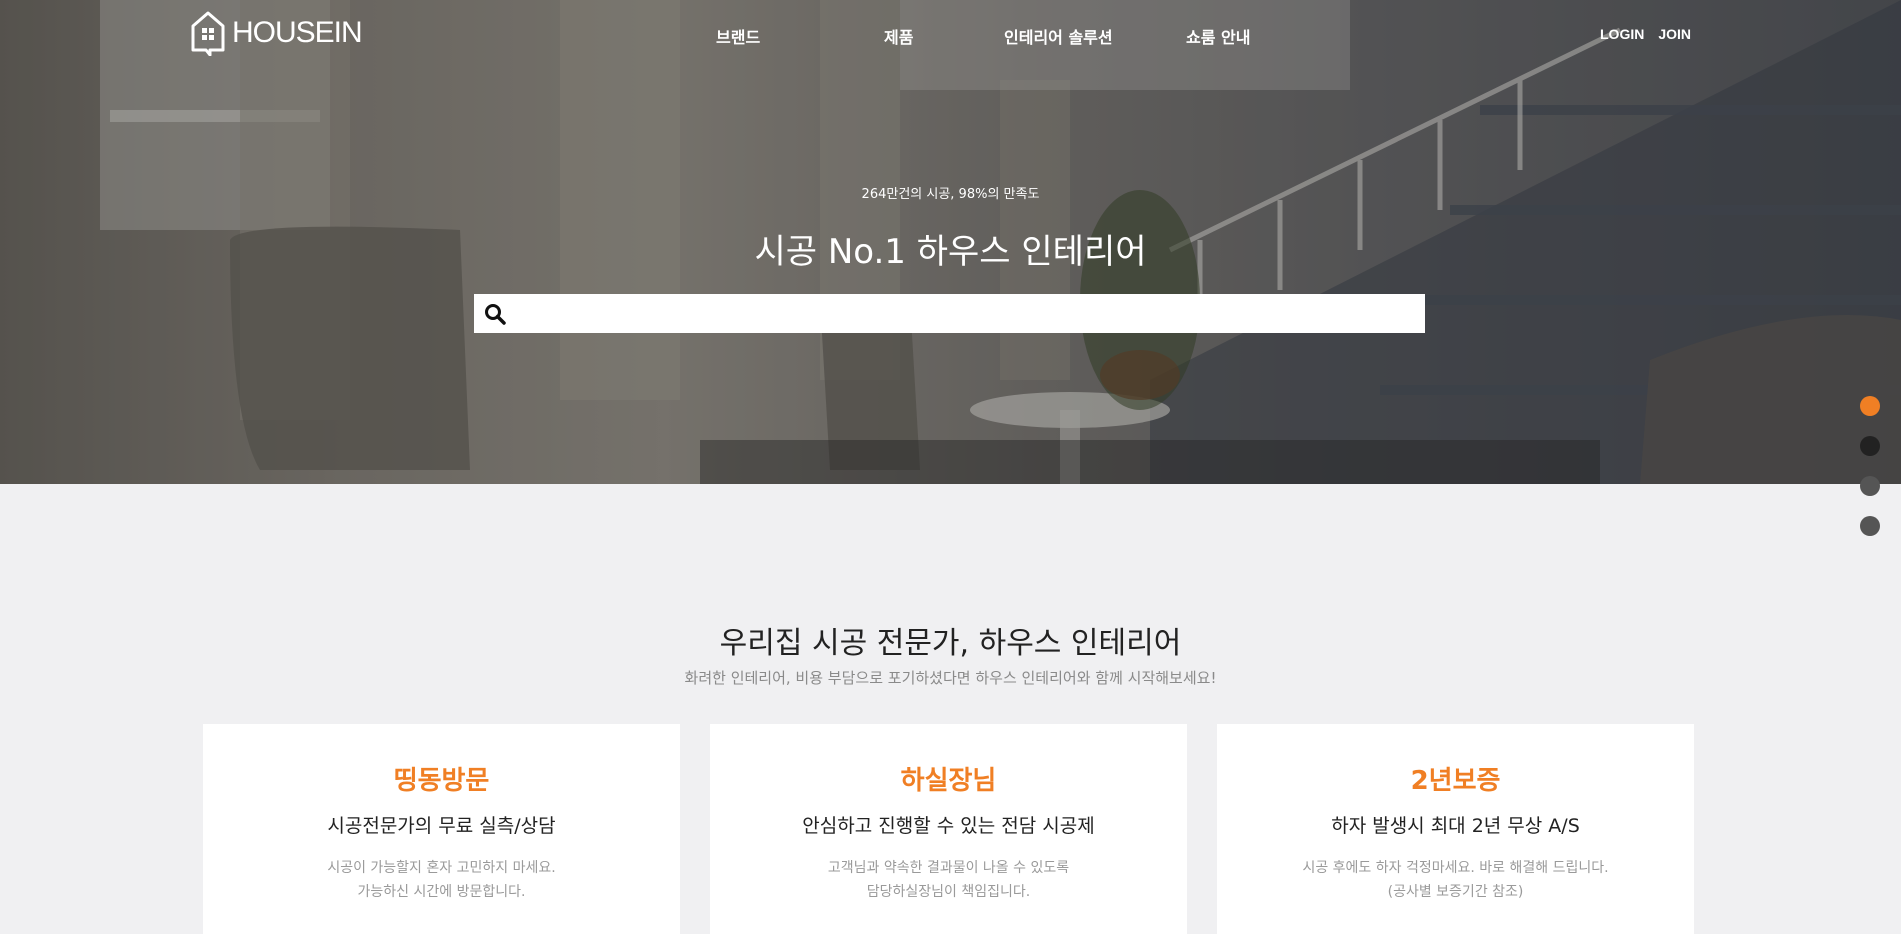 The height and width of the screenshot is (934, 1901). Describe the element at coordinates (1058, 36) in the screenshot. I see `nav-item-interior-solution: 인테리어 솔루션` at that location.